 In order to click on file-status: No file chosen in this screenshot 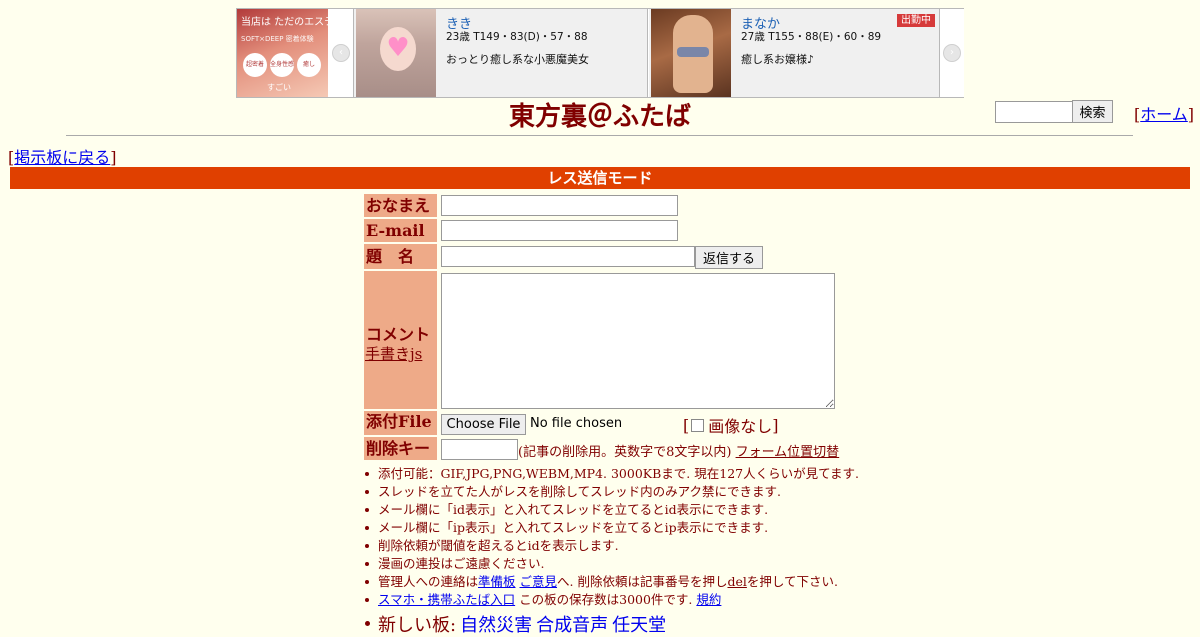, I will do `click(576, 423)`.